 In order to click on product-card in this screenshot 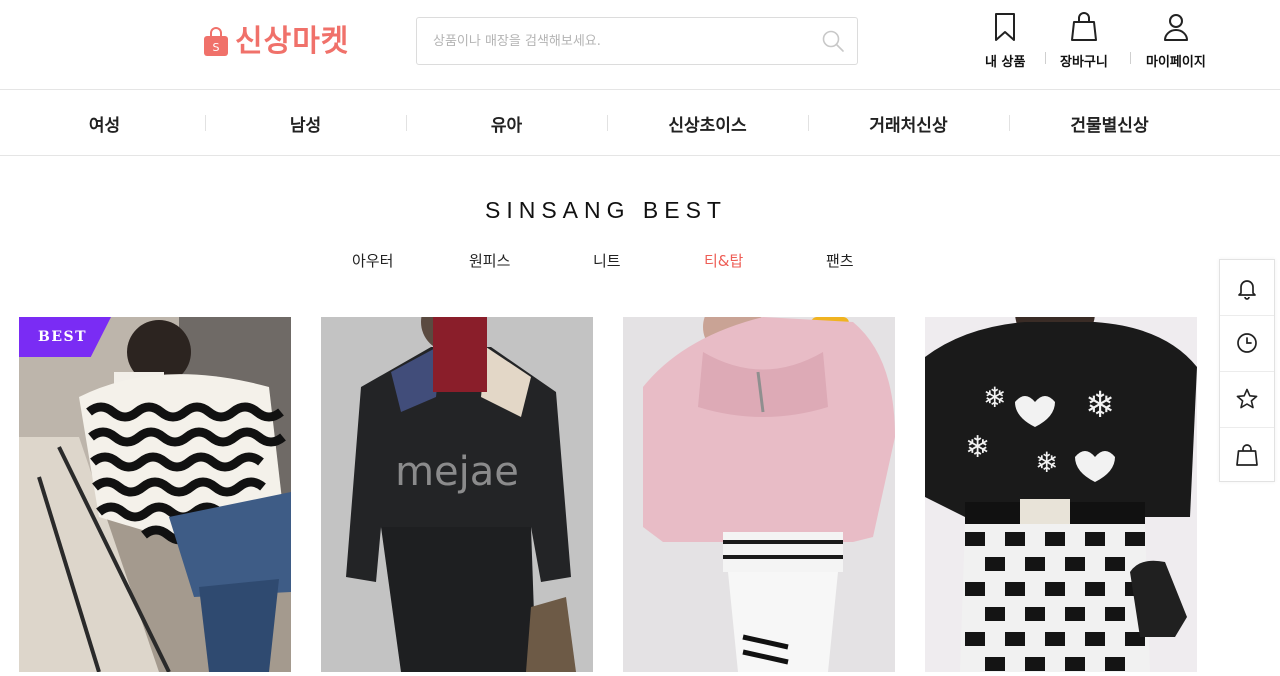, I will do `click(759, 494)`.